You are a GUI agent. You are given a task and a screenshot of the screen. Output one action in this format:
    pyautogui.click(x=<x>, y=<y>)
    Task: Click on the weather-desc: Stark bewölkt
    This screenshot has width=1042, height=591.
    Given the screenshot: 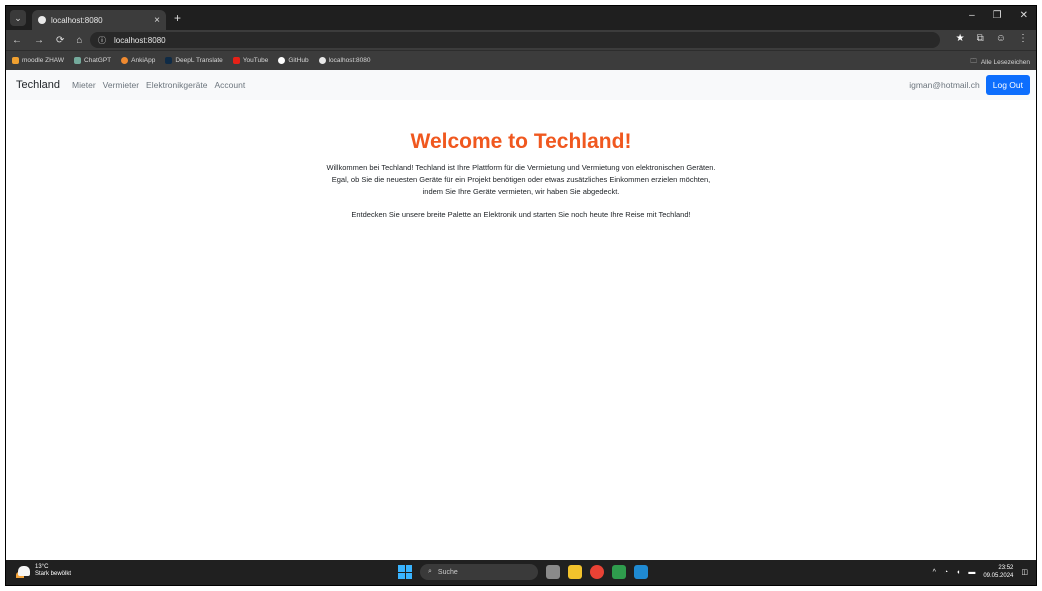 What is the action you would take?
    pyautogui.click(x=53, y=574)
    